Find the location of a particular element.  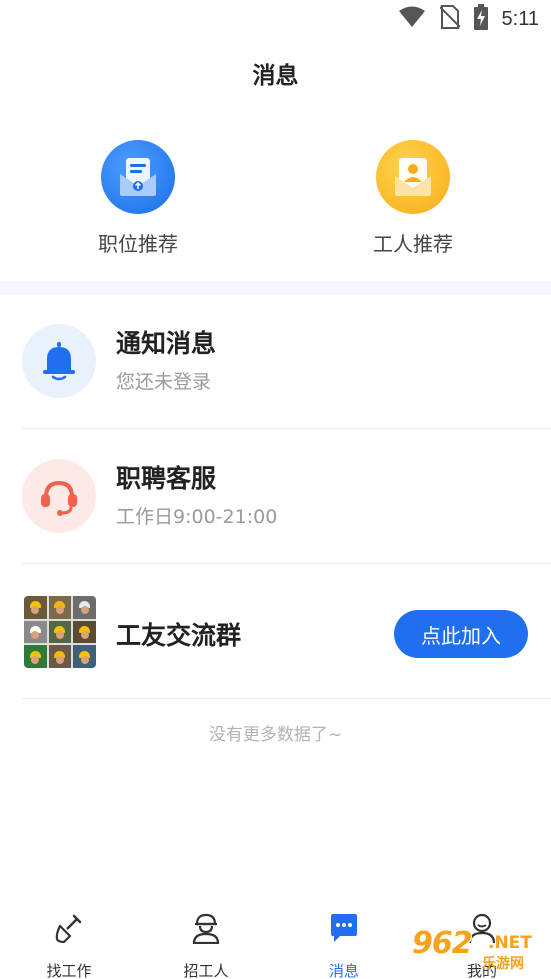

clock: 5:11 is located at coordinates (520, 18).